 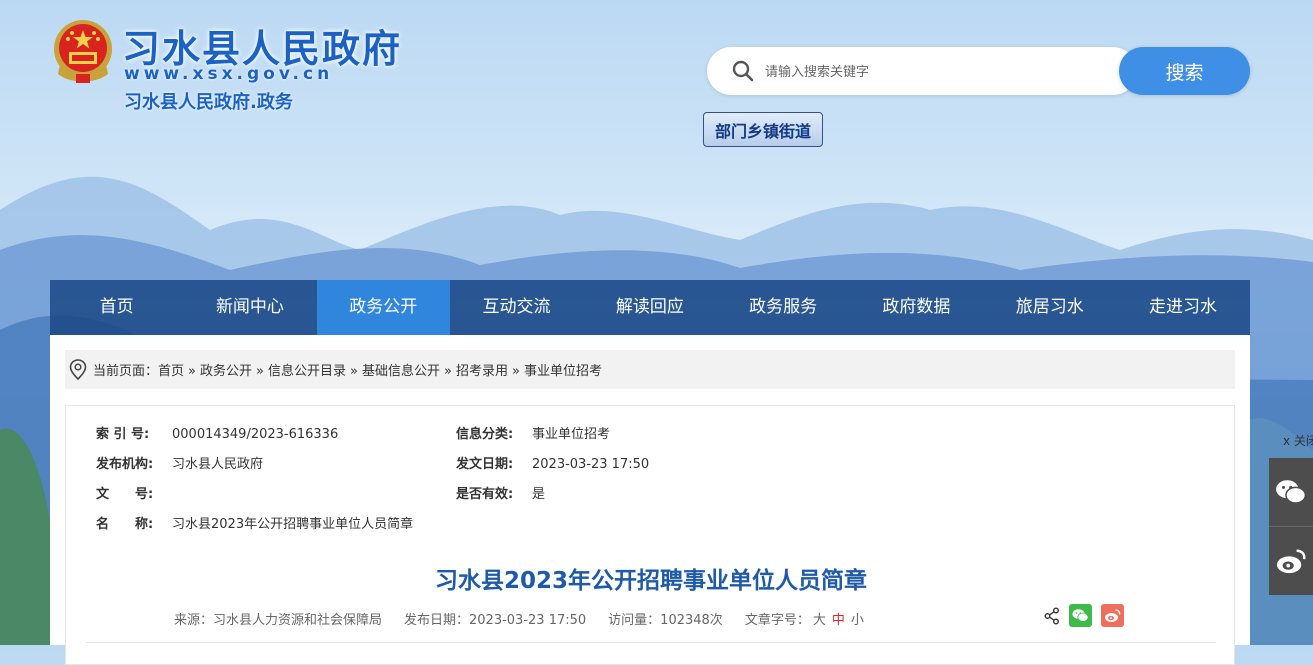 I want to click on meta-category-label: 信息分类:, so click(x=485, y=434).